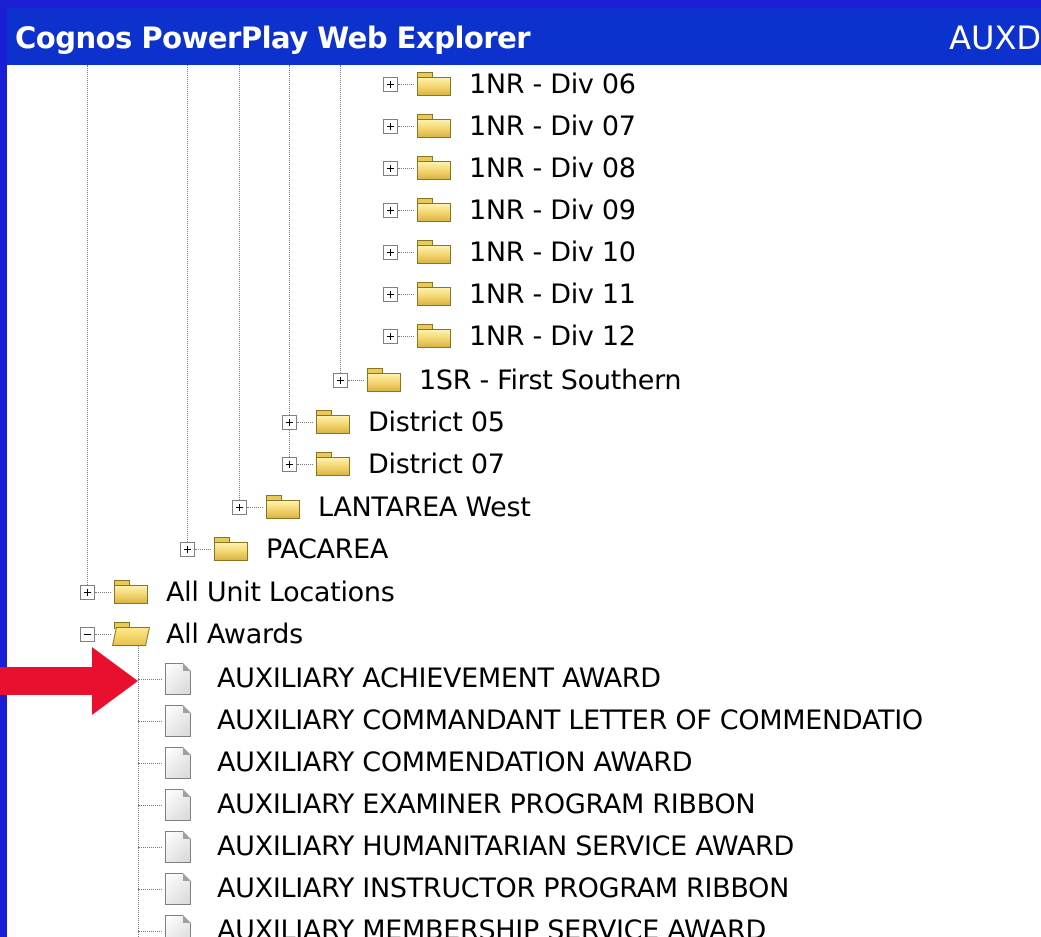 This screenshot has height=937, width=1041. I want to click on tree-node-label: All Unit Locations, so click(280, 592).